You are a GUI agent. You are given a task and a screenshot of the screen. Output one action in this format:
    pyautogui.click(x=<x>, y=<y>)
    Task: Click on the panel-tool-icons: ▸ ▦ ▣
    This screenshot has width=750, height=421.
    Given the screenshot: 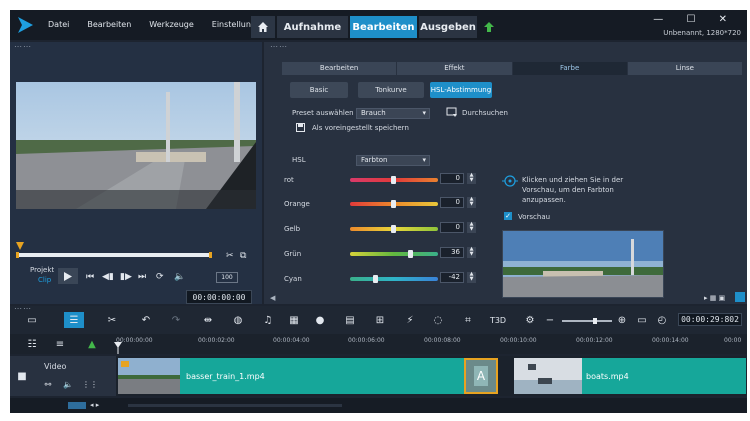 What is the action you would take?
    pyautogui.click(x=714, y=298)
    